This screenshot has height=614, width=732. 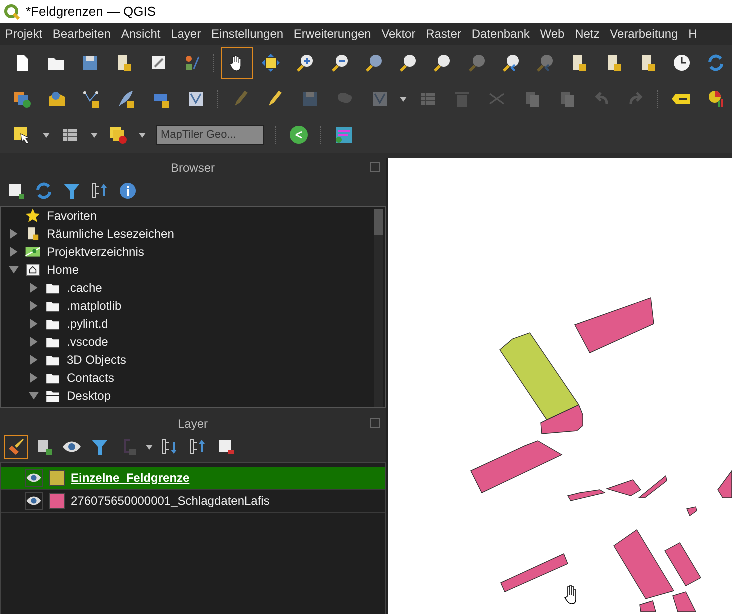 What do you see at coordinates (192, 168) in the screenshot?
I see `panel-title: Browser` at bounding box center [192, 168].